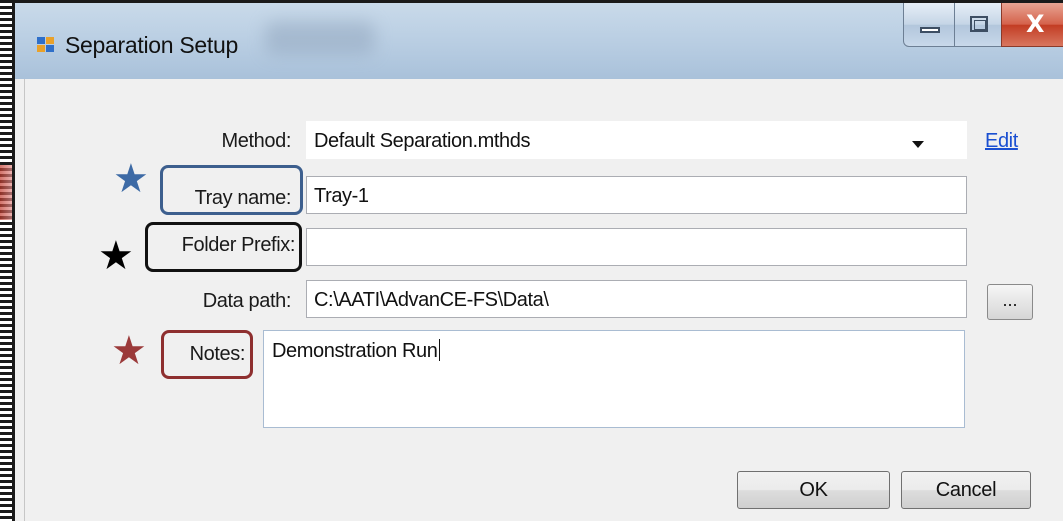 This screenshot has height=521, width=1063. Describe the element at coordinates (539, 41) in the screenshot. I see `title-bar: Separation Setup X` at that location.